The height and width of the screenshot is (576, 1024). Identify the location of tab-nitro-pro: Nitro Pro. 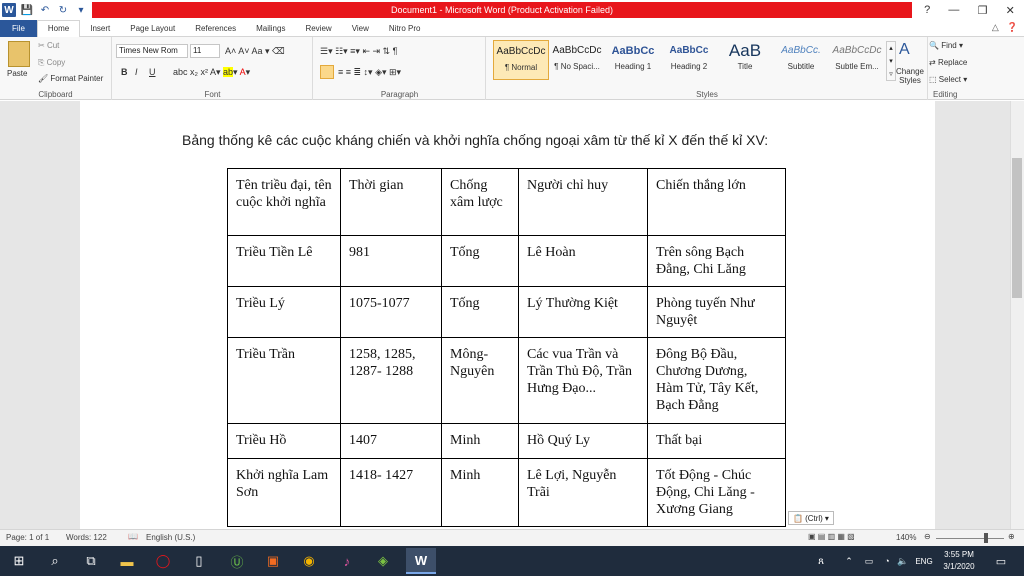
(405, 28).